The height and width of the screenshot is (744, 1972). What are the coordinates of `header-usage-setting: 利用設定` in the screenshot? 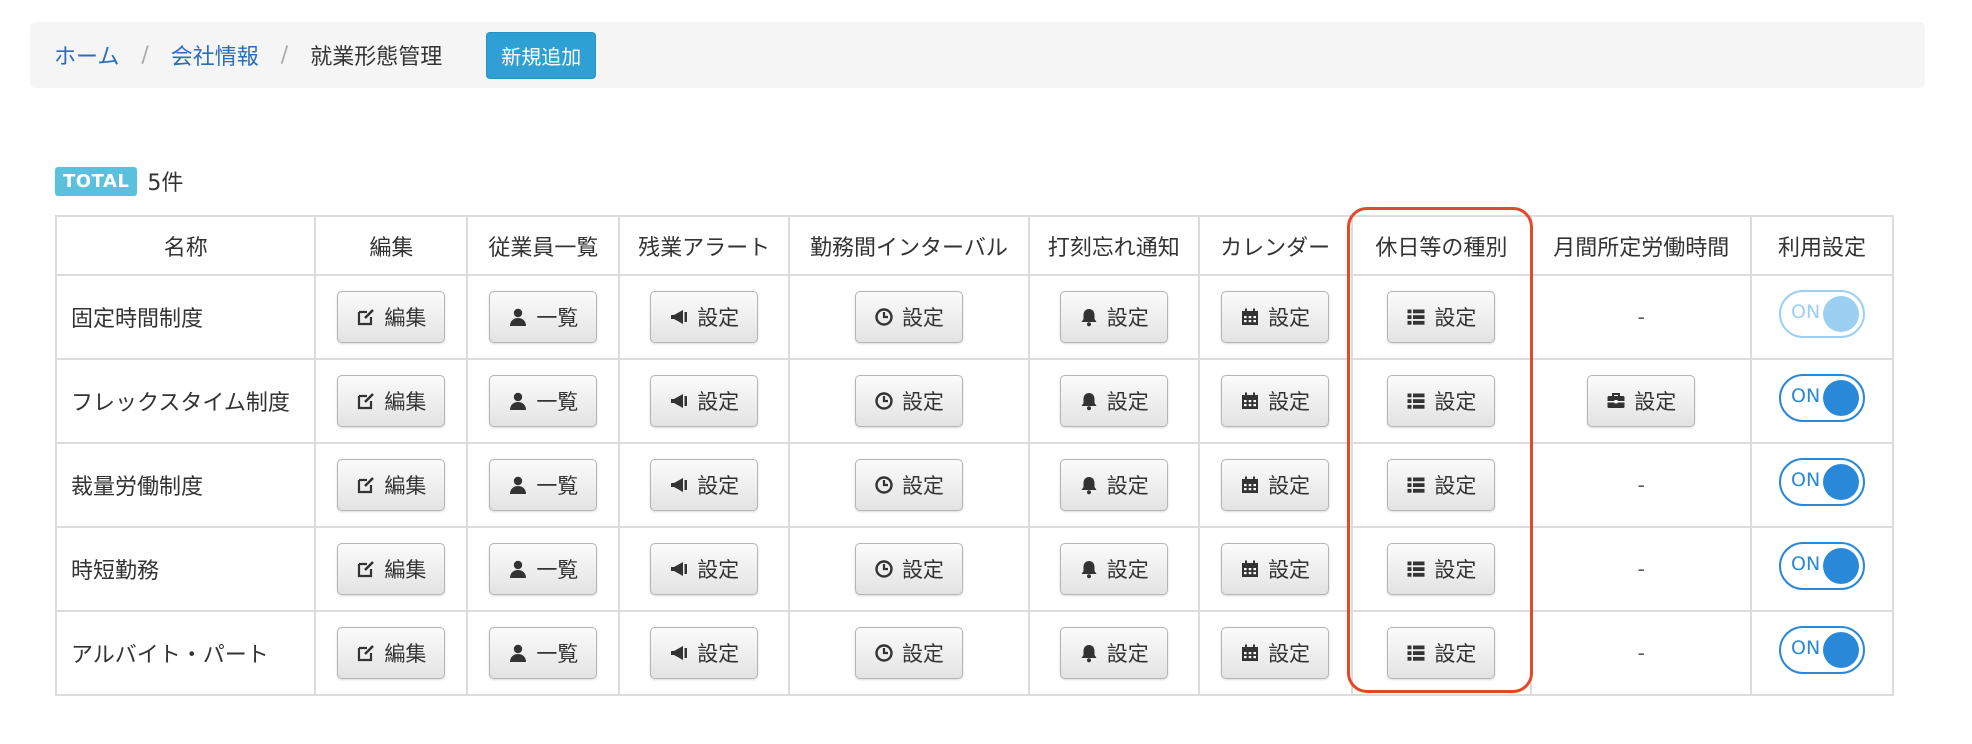 It's located at (1822, 245).